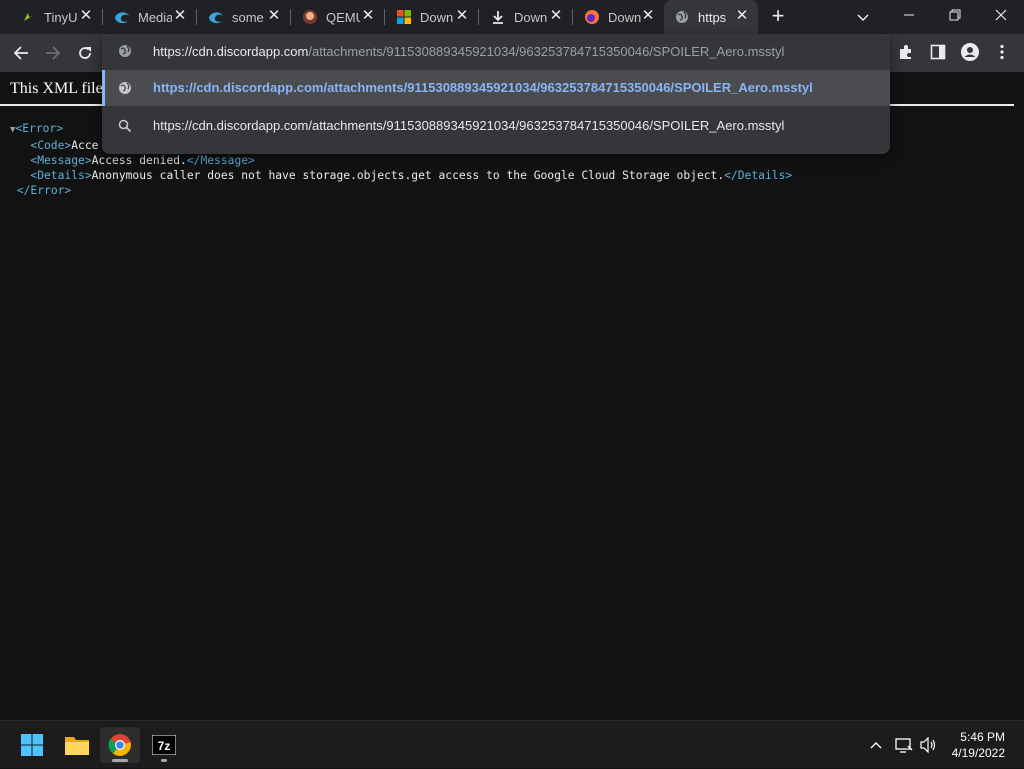 The width and height of the screenshot is (1024, 769). Describe the element at coordinates (909, 15) in the screenshot. I see `minimize-button` at that location.